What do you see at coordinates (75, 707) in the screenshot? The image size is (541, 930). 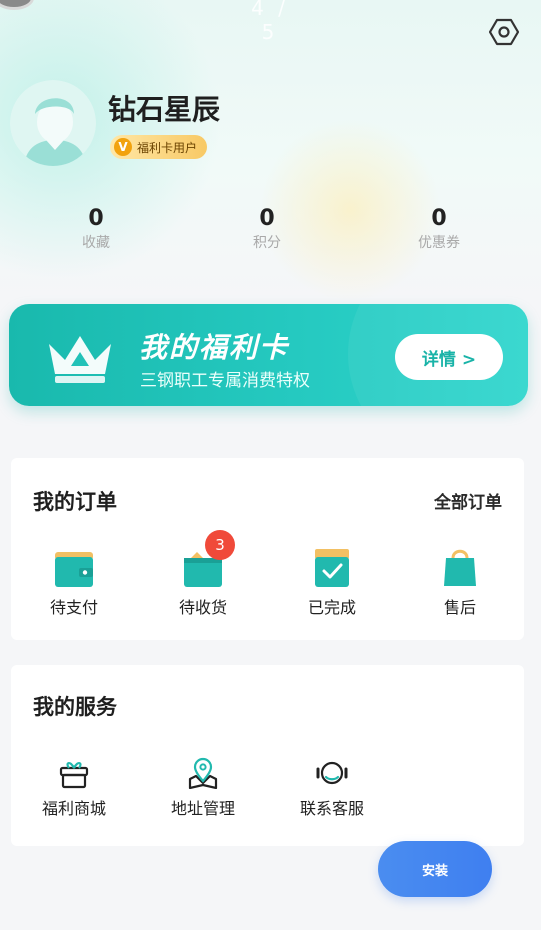 I see `services-title: 我的服务` at bounding box center [75, 707].